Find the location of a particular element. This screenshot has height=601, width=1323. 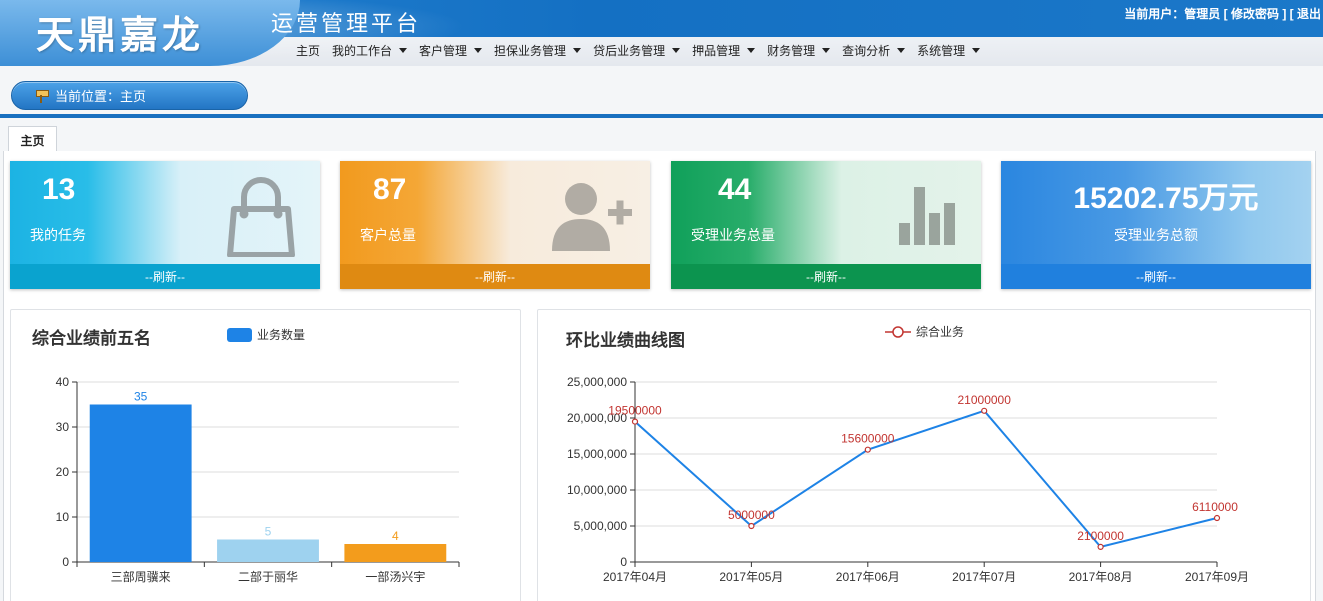

nav-label: 贷后业务管理 is located at coordinates (629, 50).